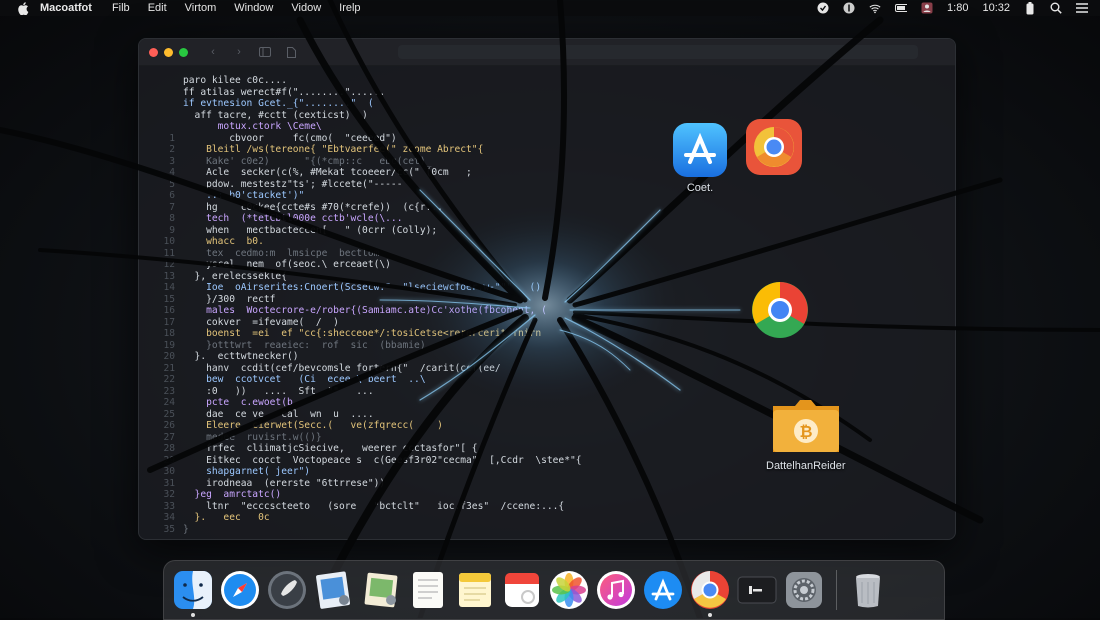 The height and width of the screenshot is (620, 1100). Describe the element at coordinates (875, 8) in the screenshot. I see `wifi-icon` at that location.